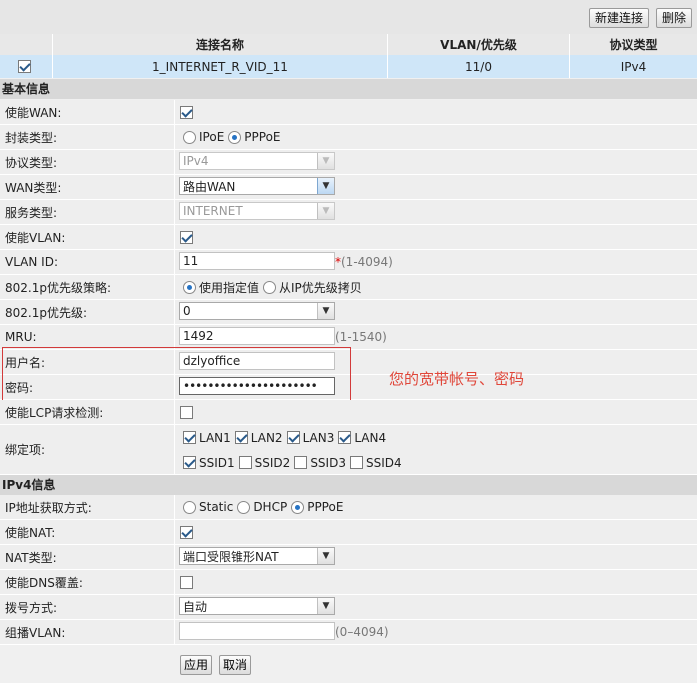 This screenshot has width=697, height=683. What do you see at coordinates (633, 45) in the screenshot?
I see `header-protocol: 协议类型` at bounding box center [633, 45].